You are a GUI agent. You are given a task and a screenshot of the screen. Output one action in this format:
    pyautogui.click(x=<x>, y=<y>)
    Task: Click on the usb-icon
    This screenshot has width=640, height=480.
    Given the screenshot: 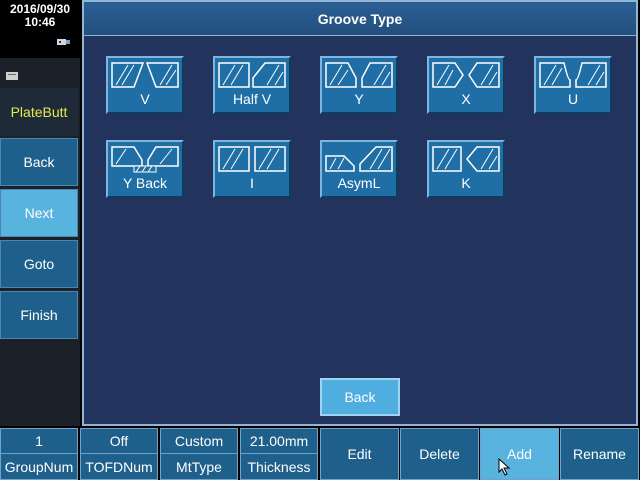 What is the action you would take?
    pyautogui.click(x=63, y=42)
    